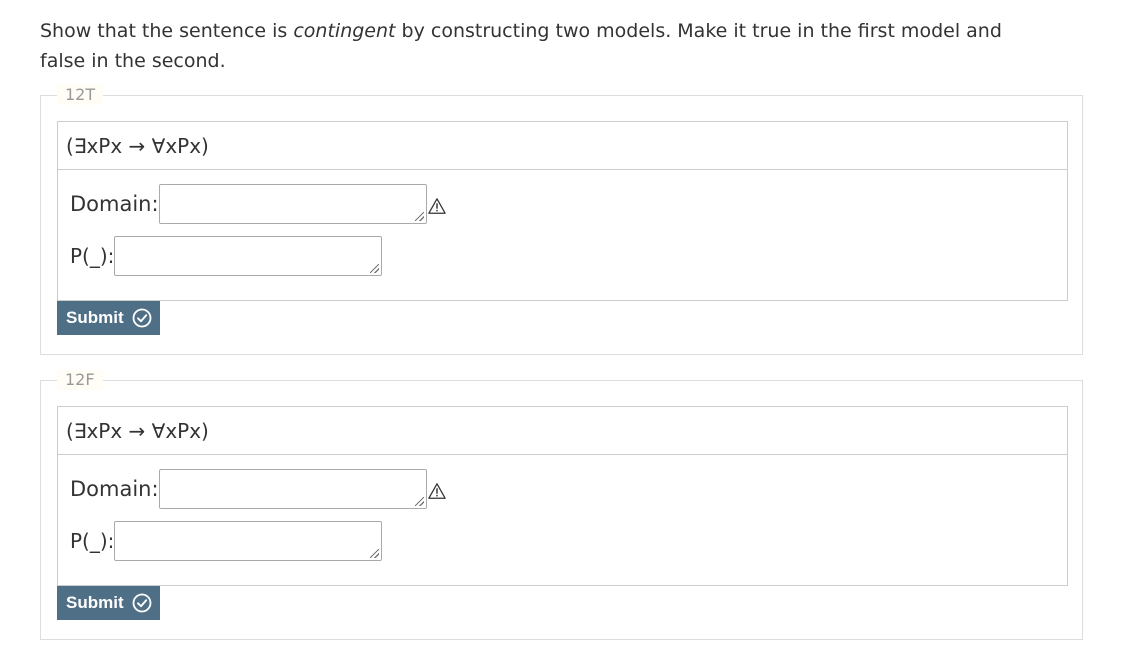  Describe the element at coordinates (80, 95) in the screenshot. I see `model-legend: 12T` at that location.